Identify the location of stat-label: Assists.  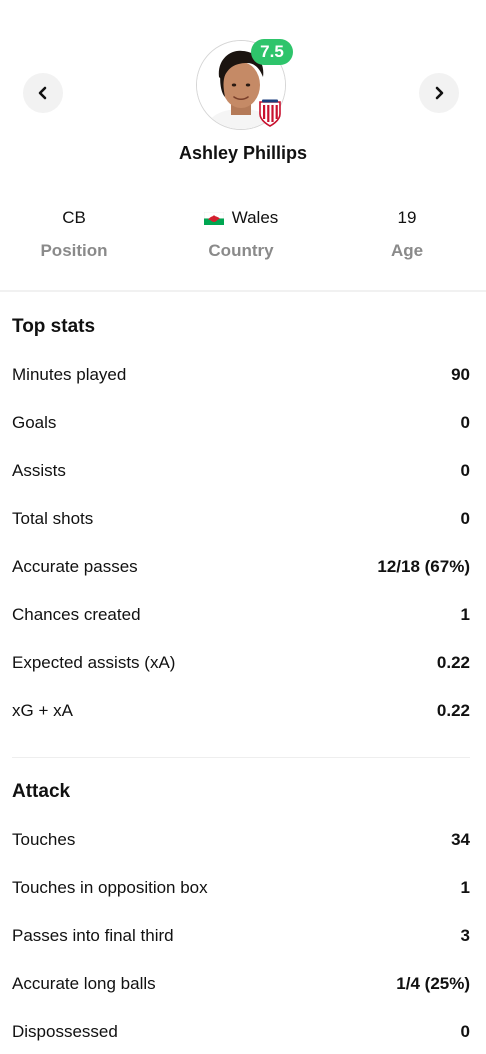
(39, 470).